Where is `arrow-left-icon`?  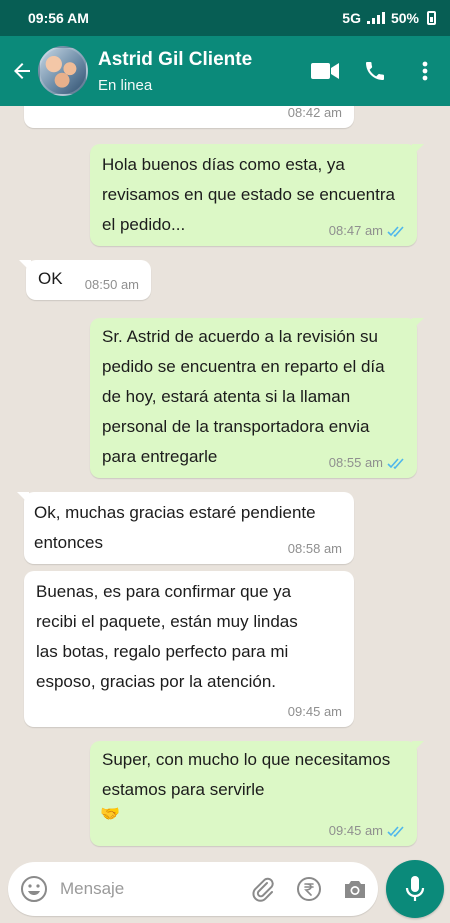 arrow-left-icon is located at coordinates (22, 71).